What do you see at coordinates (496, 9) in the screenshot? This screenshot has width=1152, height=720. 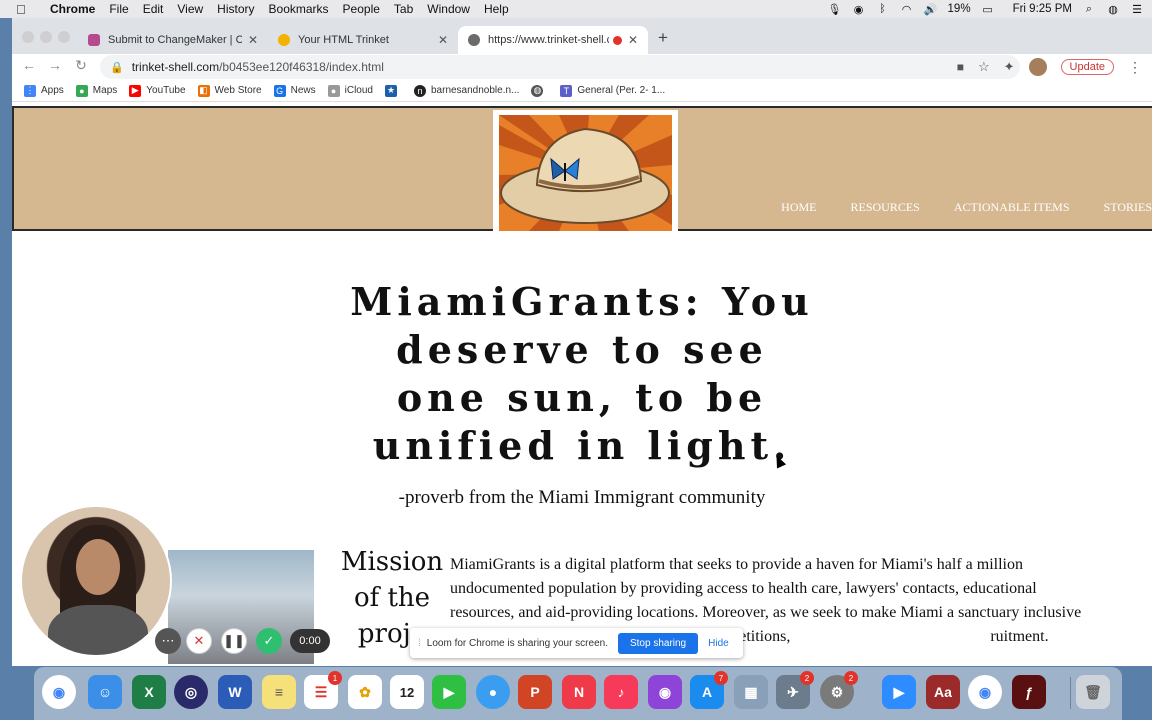 I see `menu-help: Help` at bounding box center [496, 9].